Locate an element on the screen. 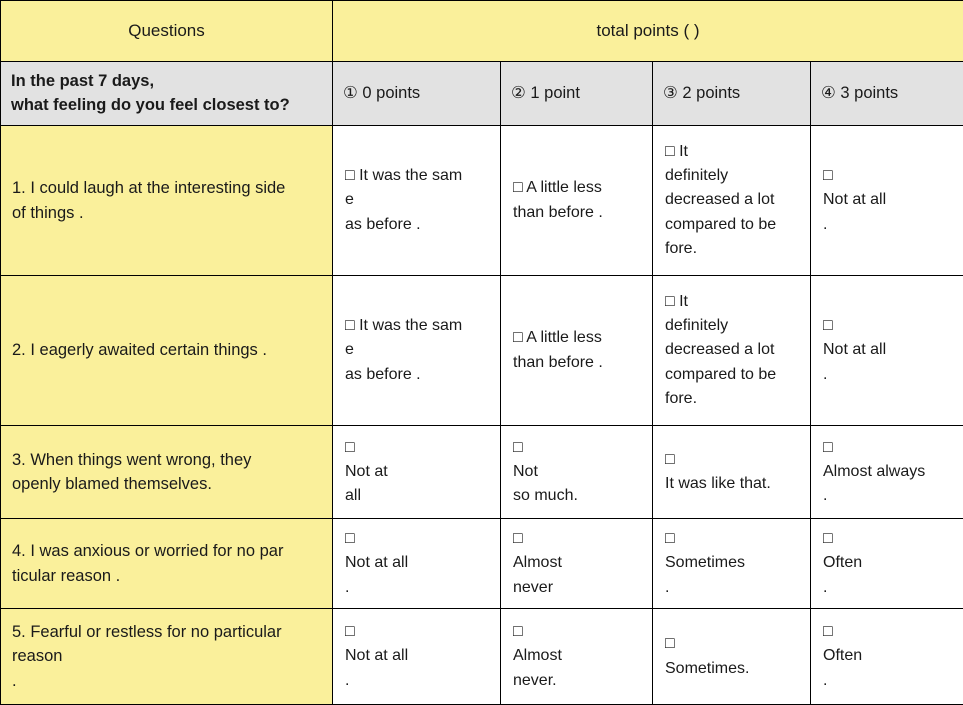 This screenshot has width=963, height=705. answer-option-q4-opt3: □Sometimes. is located at coordinates (732, 564).